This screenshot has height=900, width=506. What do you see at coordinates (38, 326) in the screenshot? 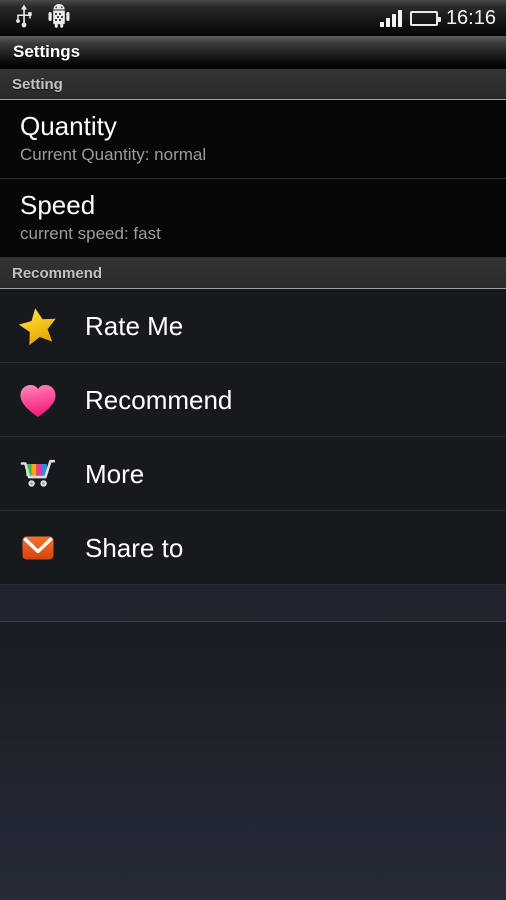
I see `star-icon` at bounding box center [38, 326].